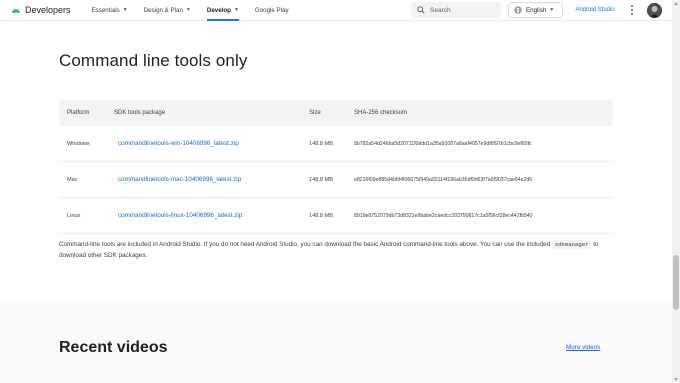 This screenshot has width=680, height=383. What do you see at coordinates (78, 113) in the screenshot?
I see `header-platform: Platform` at bounding box center [78, 113].